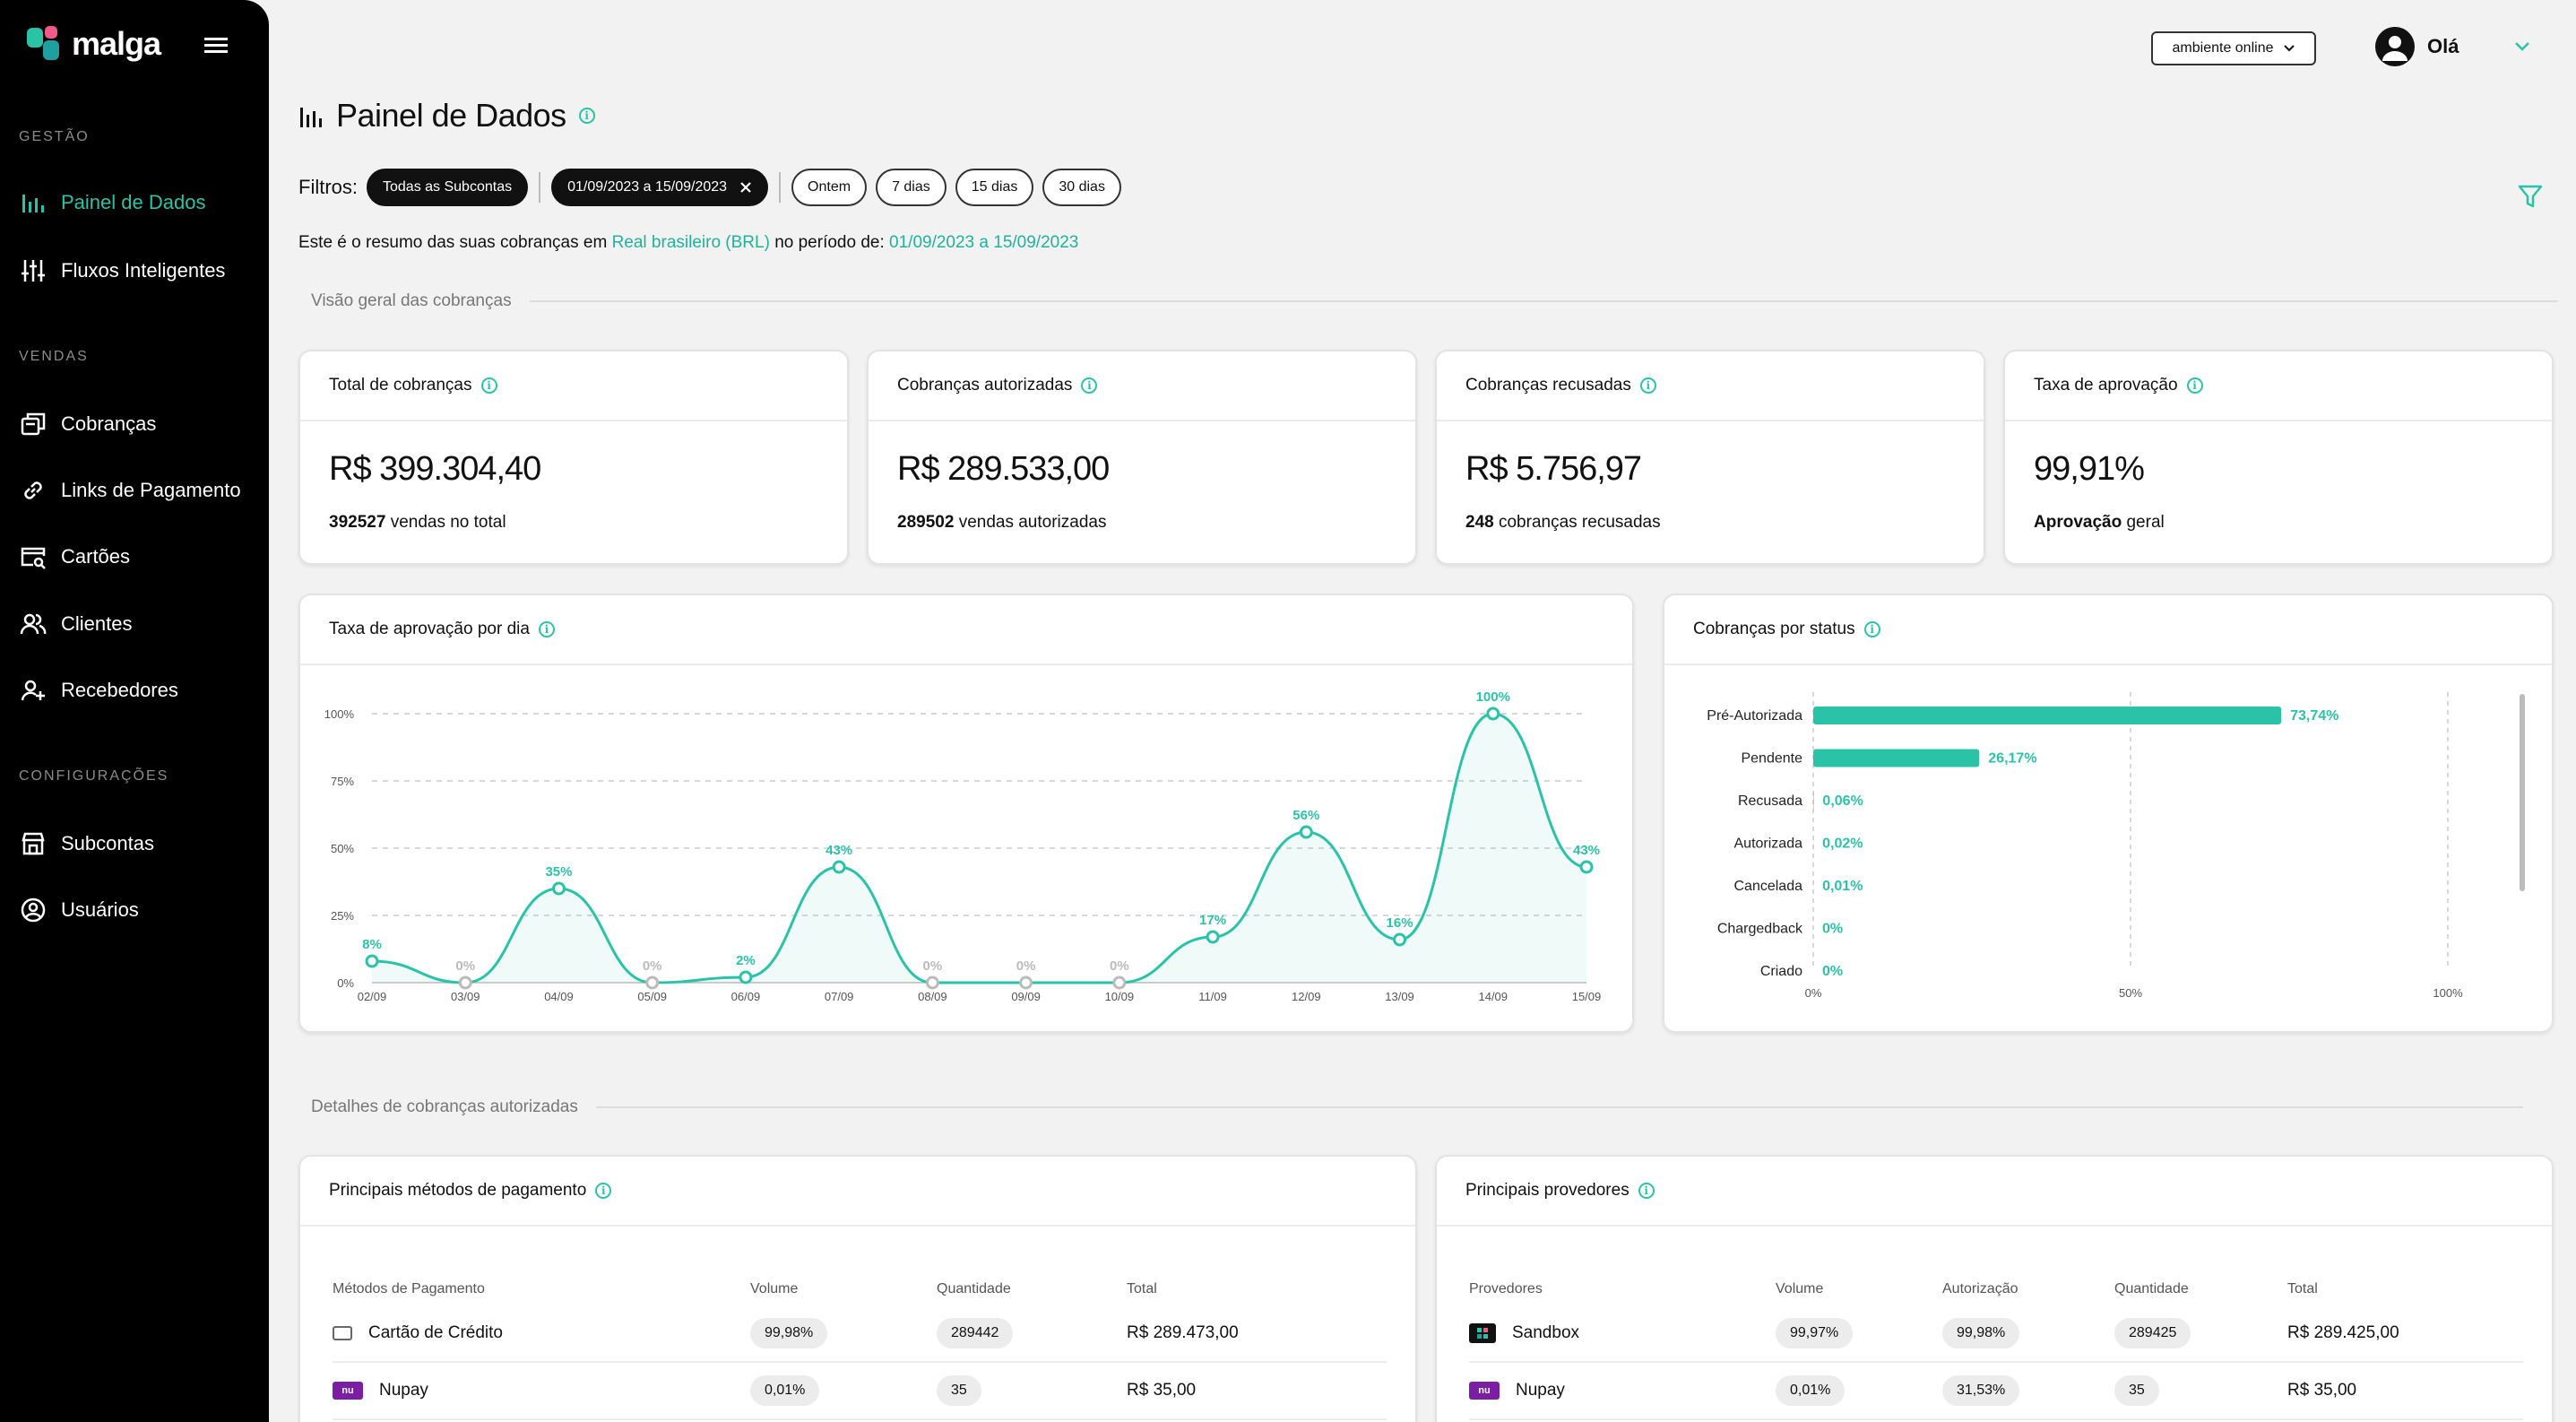 This screenshot has width=2576, height=1422. Describe the element at coordinates (2106, 385) in the screenshot. I see `card-title: Taxa de aprovação` at that location.